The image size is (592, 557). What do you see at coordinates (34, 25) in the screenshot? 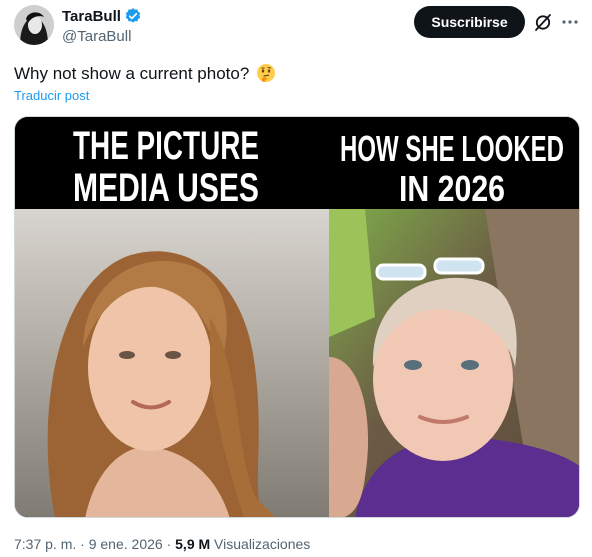
I see `avatar` at bounding box center [34, 25].